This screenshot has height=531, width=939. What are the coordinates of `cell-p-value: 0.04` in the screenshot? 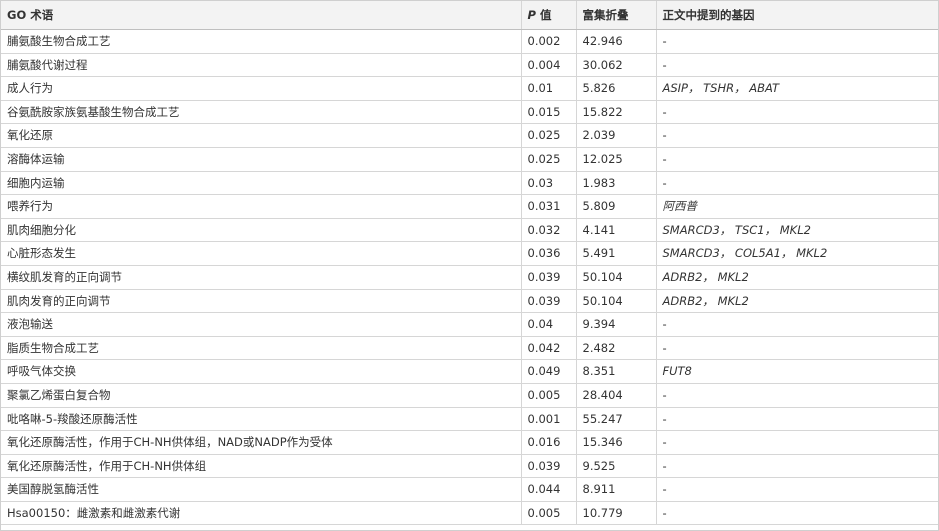 It's located at (549, 324).